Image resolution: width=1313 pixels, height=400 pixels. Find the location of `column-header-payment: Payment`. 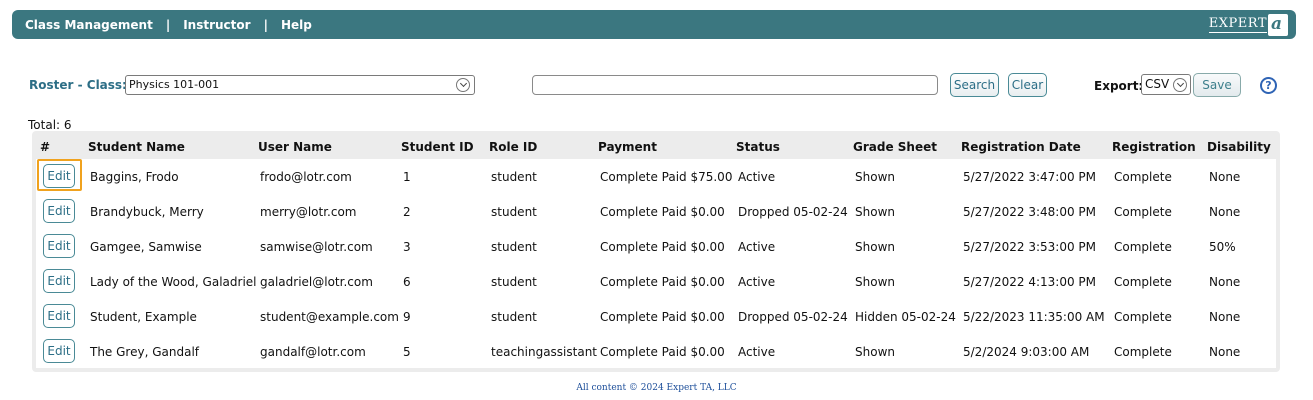

column-header-payment: Payment is located at coordinates (627, 147).